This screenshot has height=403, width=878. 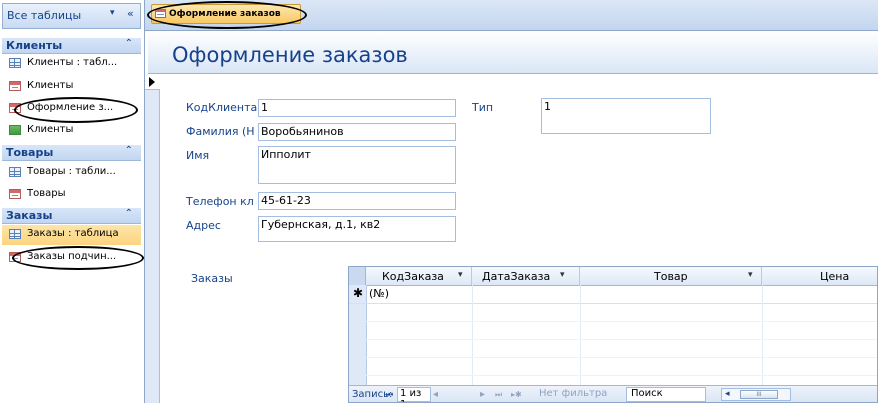 What do you see at coordinates (44, 15) in the screenshot?
I see `nav-pane-title: Все таблицы` at bounding box center [44, 15].